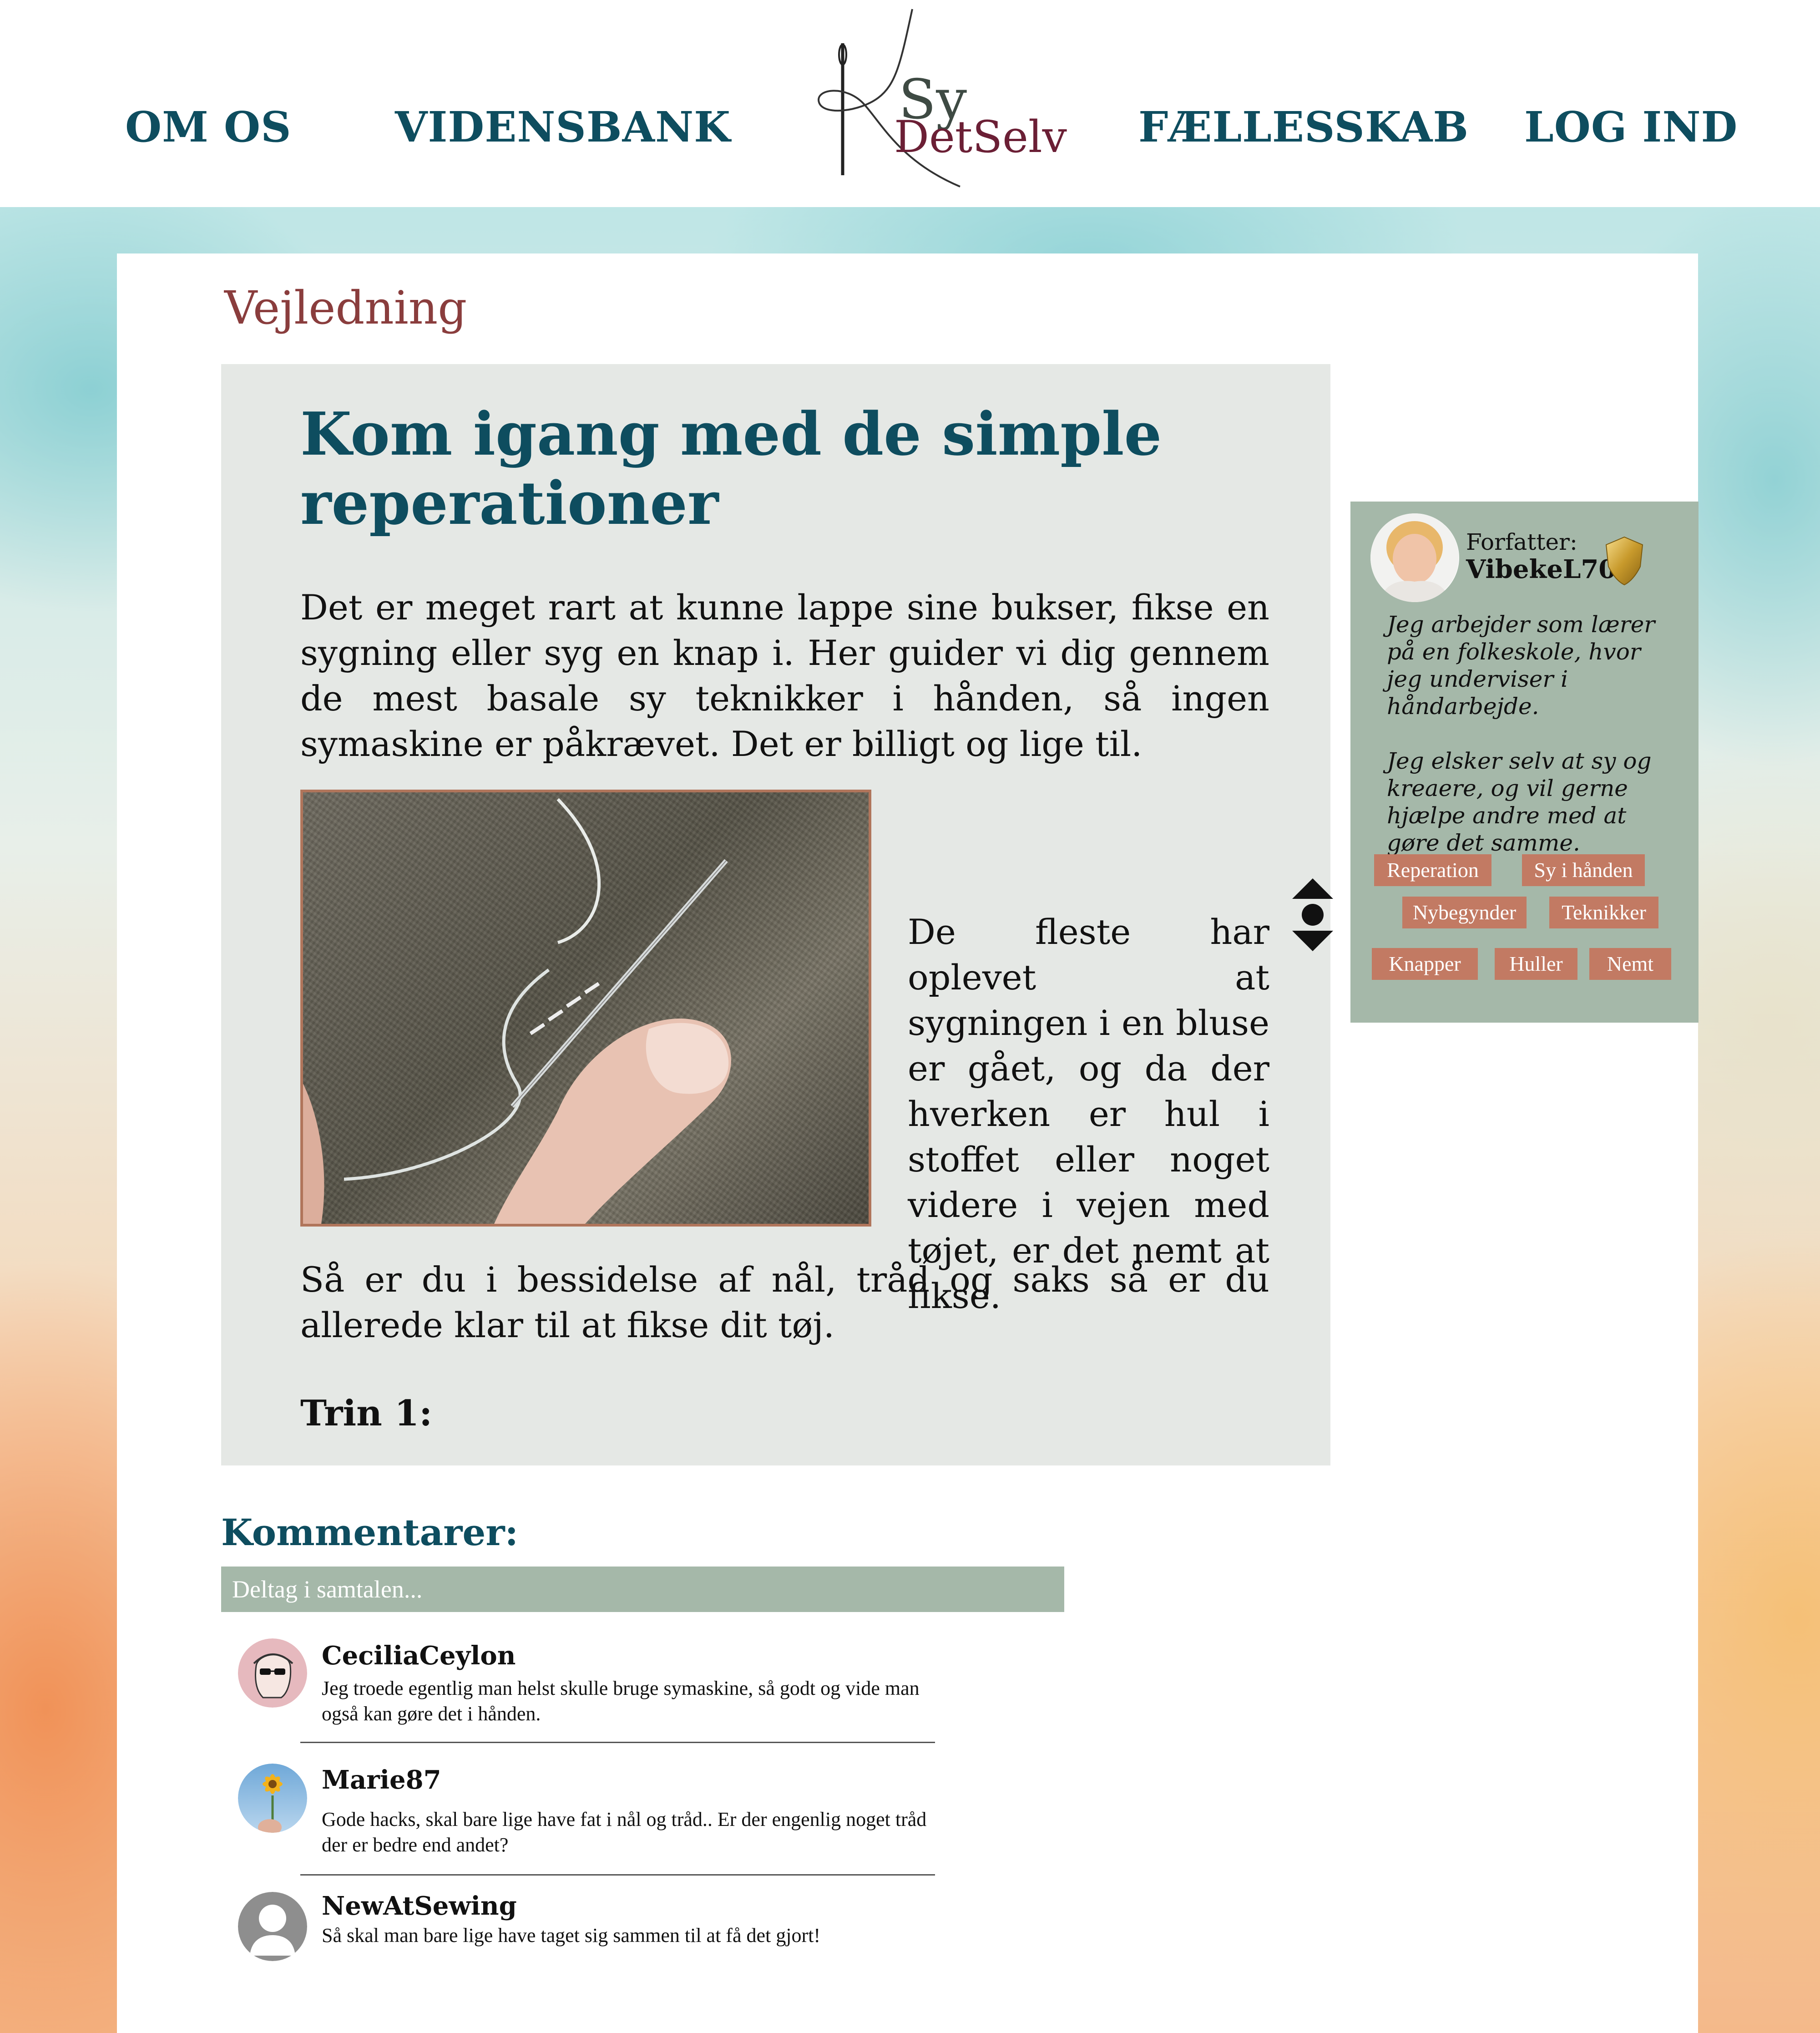 The width and height of the screenshot is (1820, 2033). Describe the element at coordinates (209, 127) in the screenshot. I see `nav-om-os: OM OS` at that location.